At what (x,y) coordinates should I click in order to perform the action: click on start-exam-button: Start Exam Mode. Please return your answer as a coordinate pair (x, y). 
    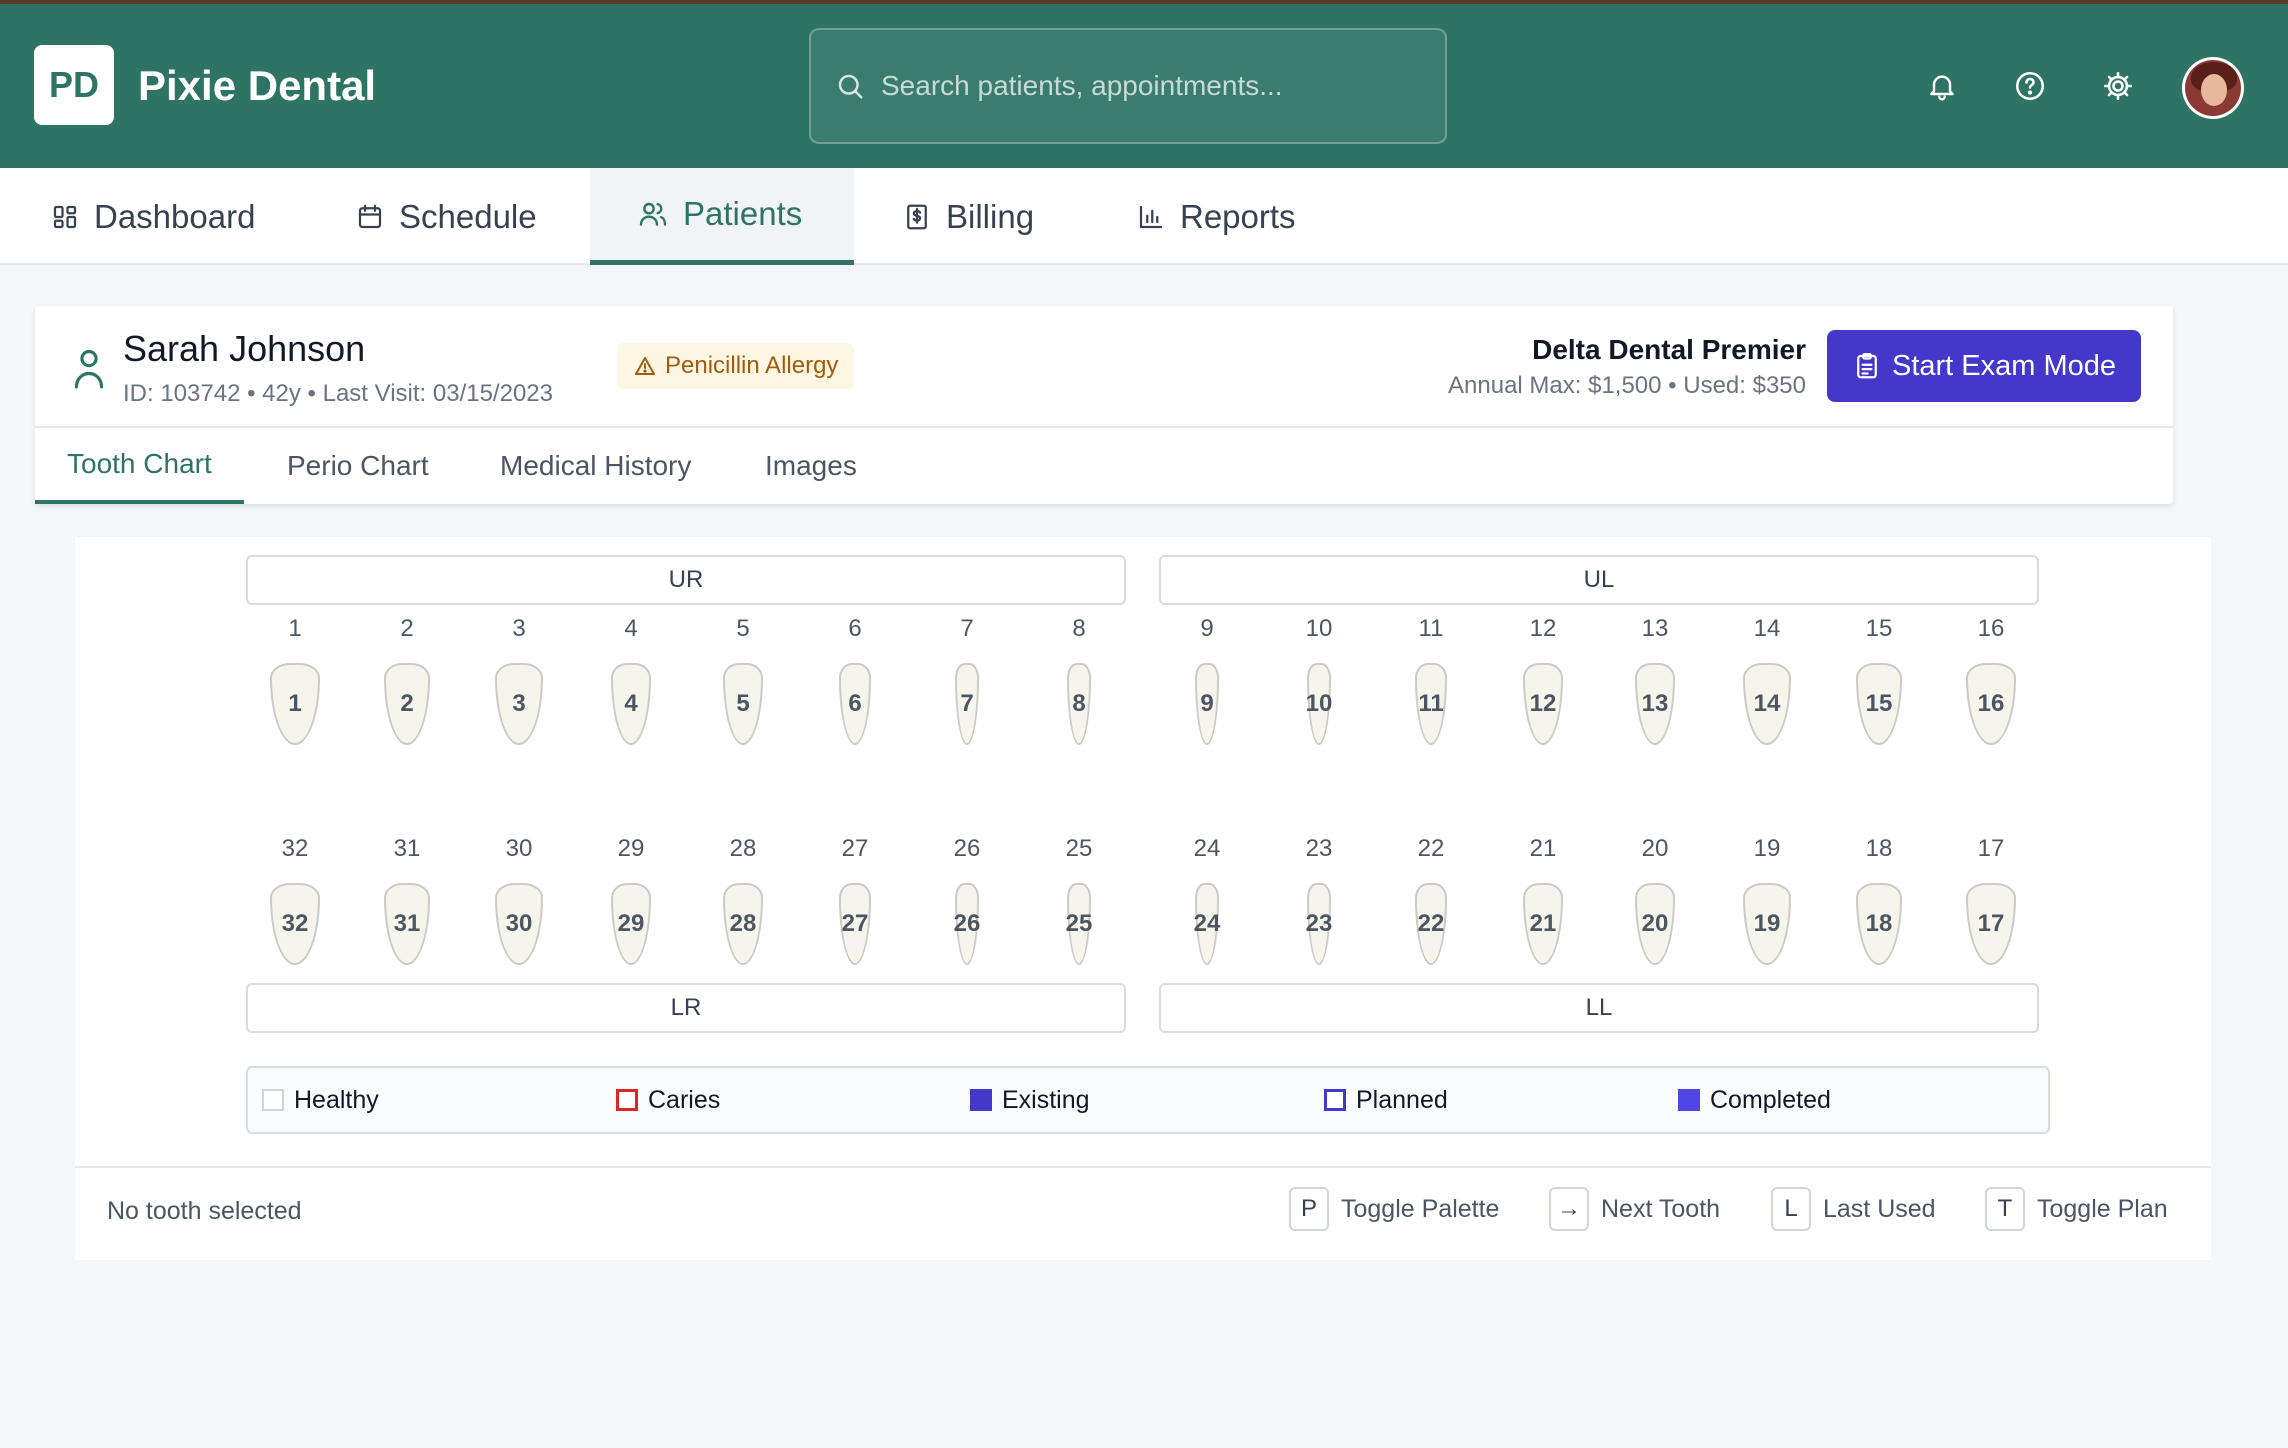
    Looking at the image, I should click on (1984, 366).